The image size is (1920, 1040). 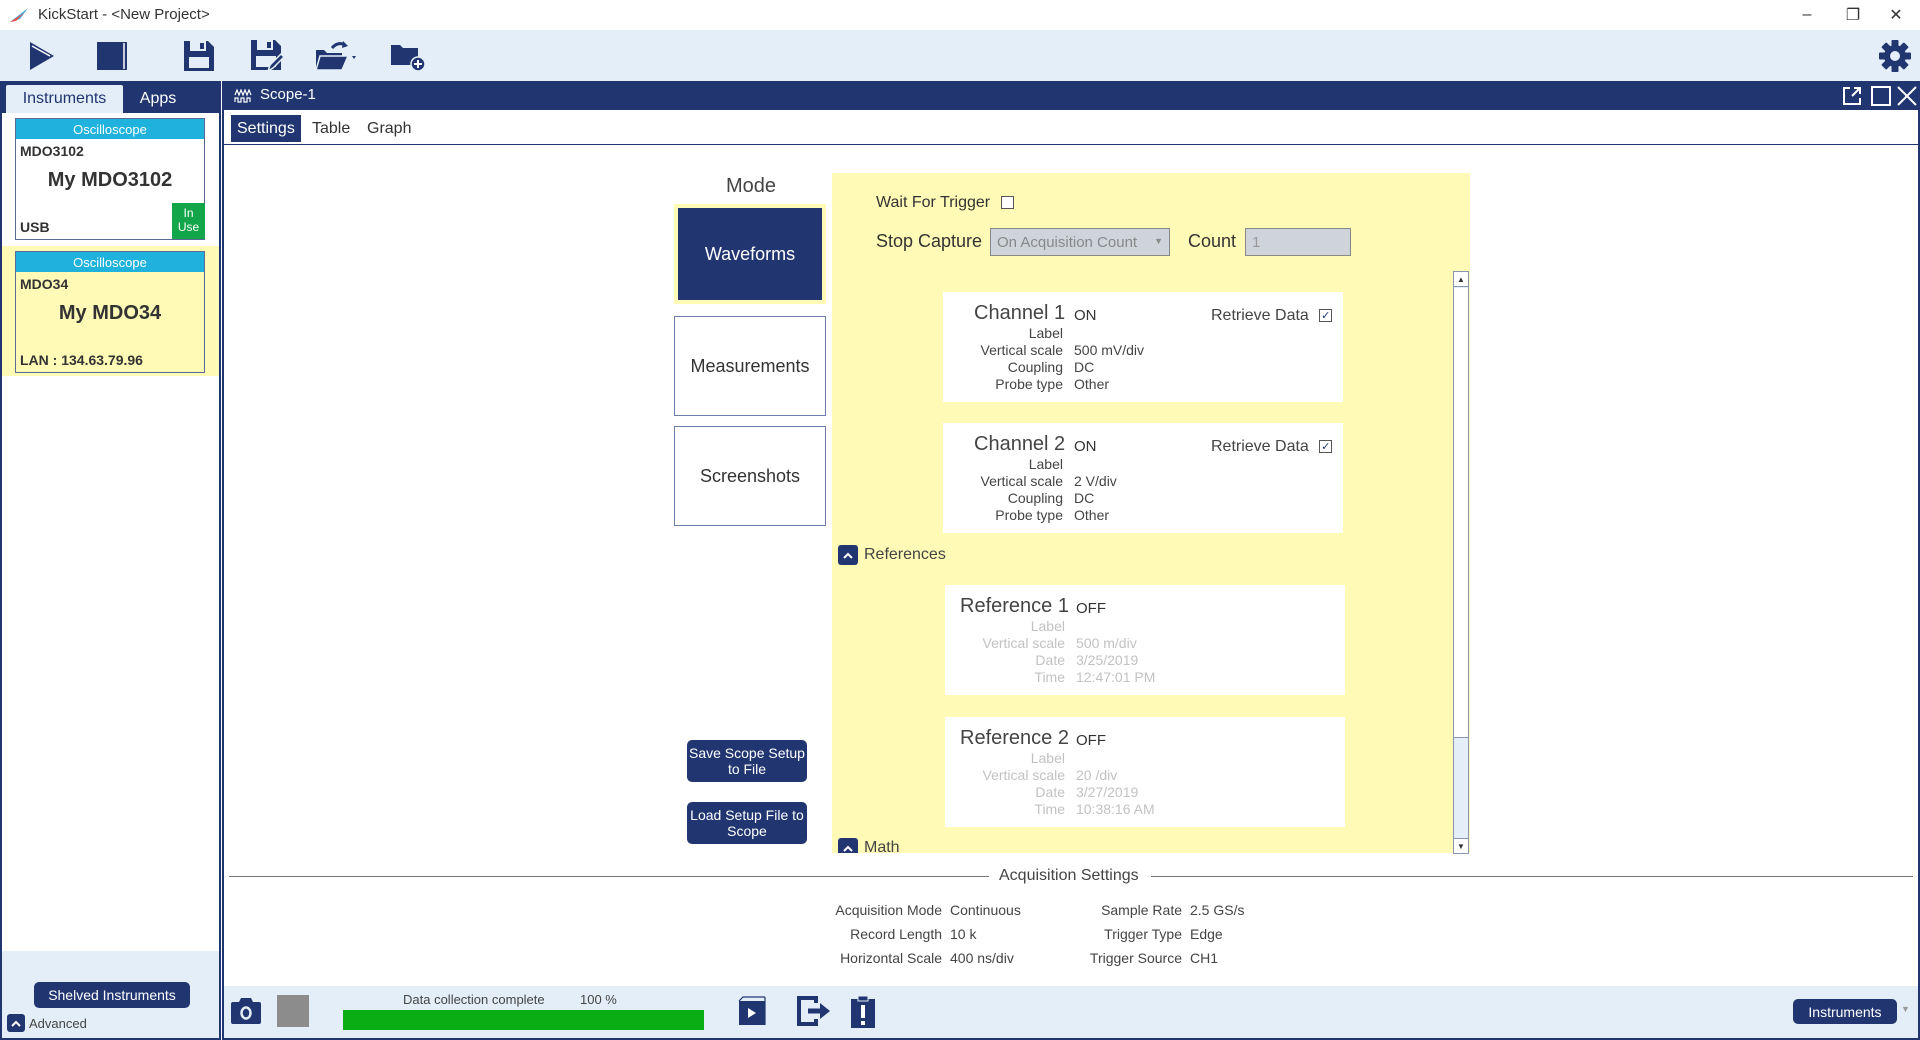 What do you see at coordinates (863, 1011) in the screenshot?
I see `clipboard-alert-button` at bounding box center [863, 1011].